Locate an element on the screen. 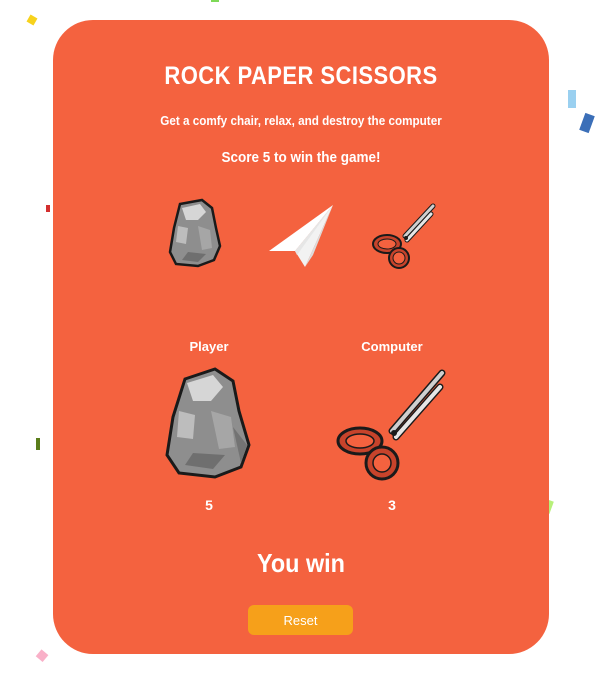 This screenshot has height=676, width=600. computer-label: Computer is located at coordinates (392, 346).